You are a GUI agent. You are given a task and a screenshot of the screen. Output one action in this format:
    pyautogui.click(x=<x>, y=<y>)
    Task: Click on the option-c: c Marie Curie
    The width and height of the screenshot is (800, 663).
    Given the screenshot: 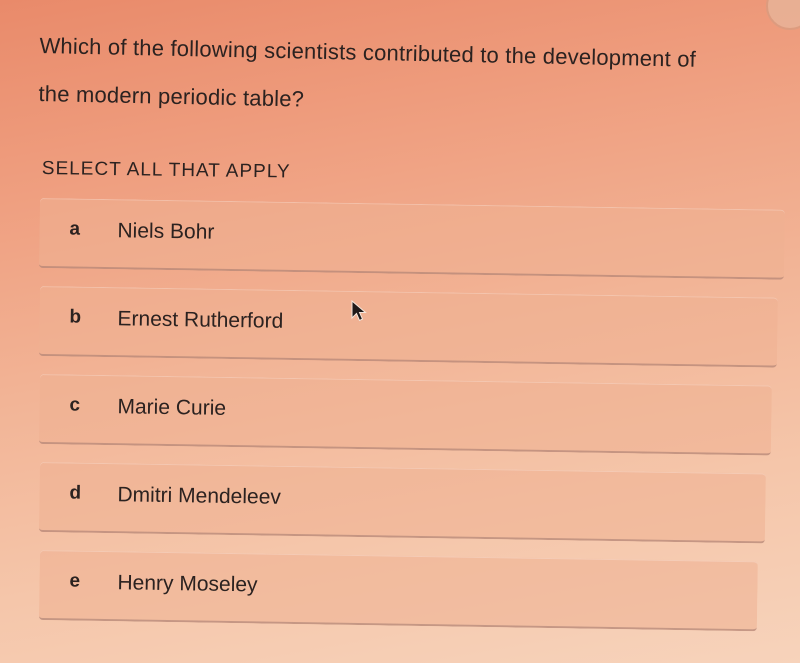 What is the action you would take?
    pyautogui.click(x=405, y=415)
    